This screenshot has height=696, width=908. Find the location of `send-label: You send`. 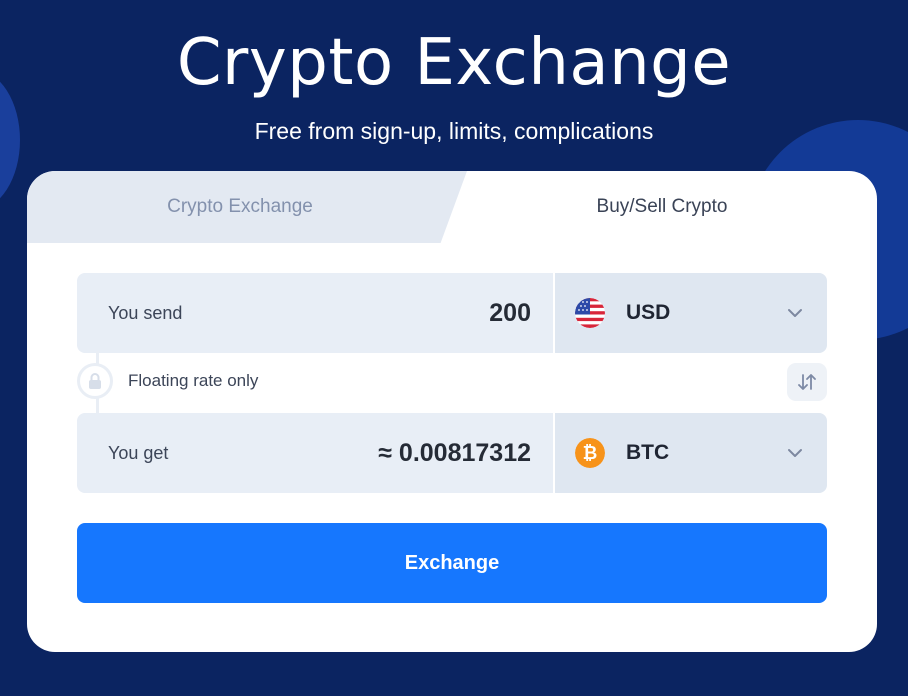

send-label: You send is located at coordinates (145, 312).